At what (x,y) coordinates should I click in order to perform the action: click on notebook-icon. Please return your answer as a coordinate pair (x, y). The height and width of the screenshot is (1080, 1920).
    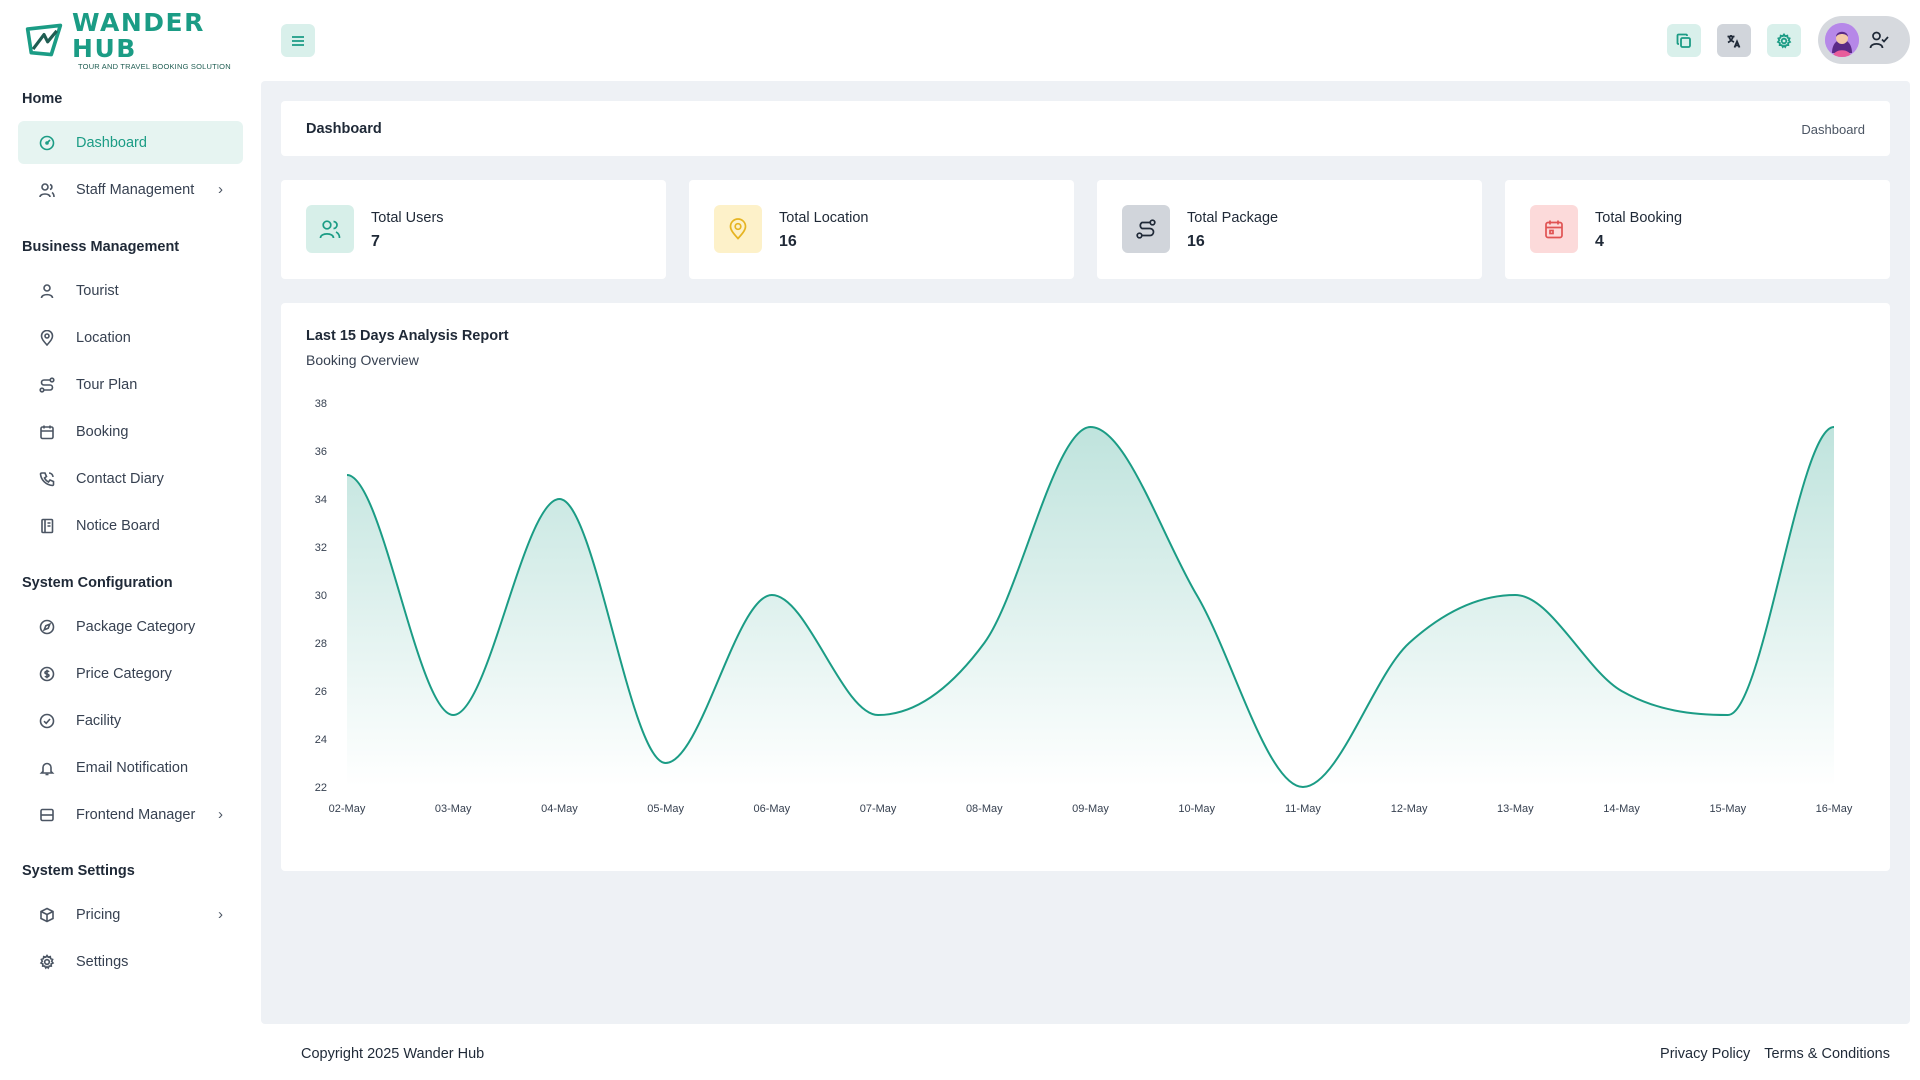
    Looking at the image, I should click on (47, 526).